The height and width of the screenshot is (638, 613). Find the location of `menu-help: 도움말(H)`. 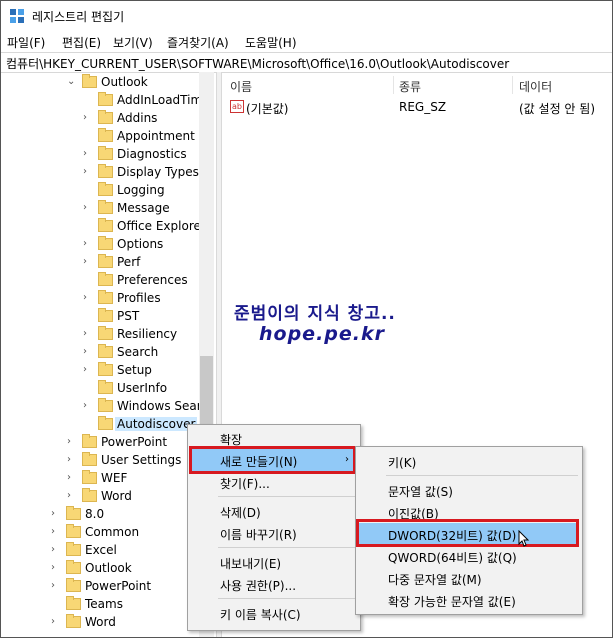

menu-help: 도움말(H) is located at coordinates (271, 42).